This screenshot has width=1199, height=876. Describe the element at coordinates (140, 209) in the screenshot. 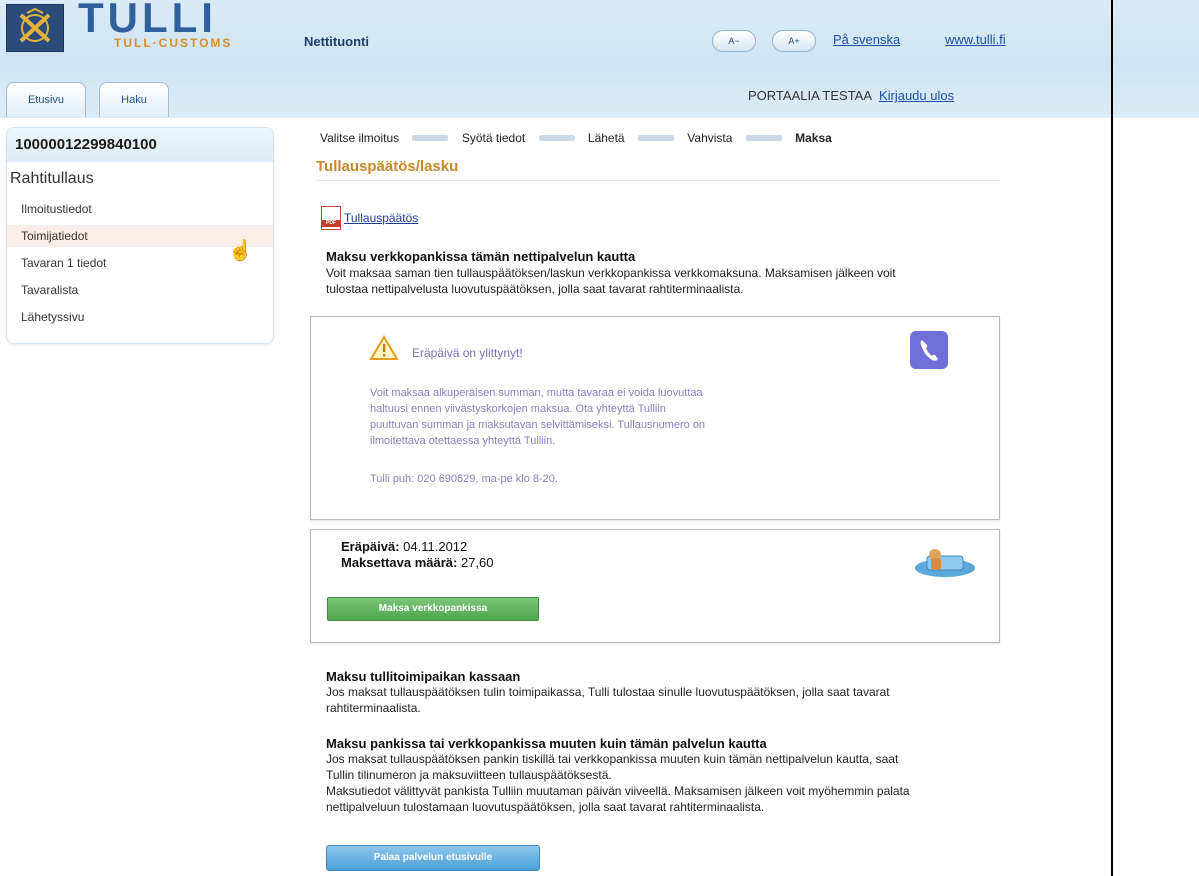

I see `sidebar-item-ilmoitustiedot: Ilmoitustiedot` at that location.